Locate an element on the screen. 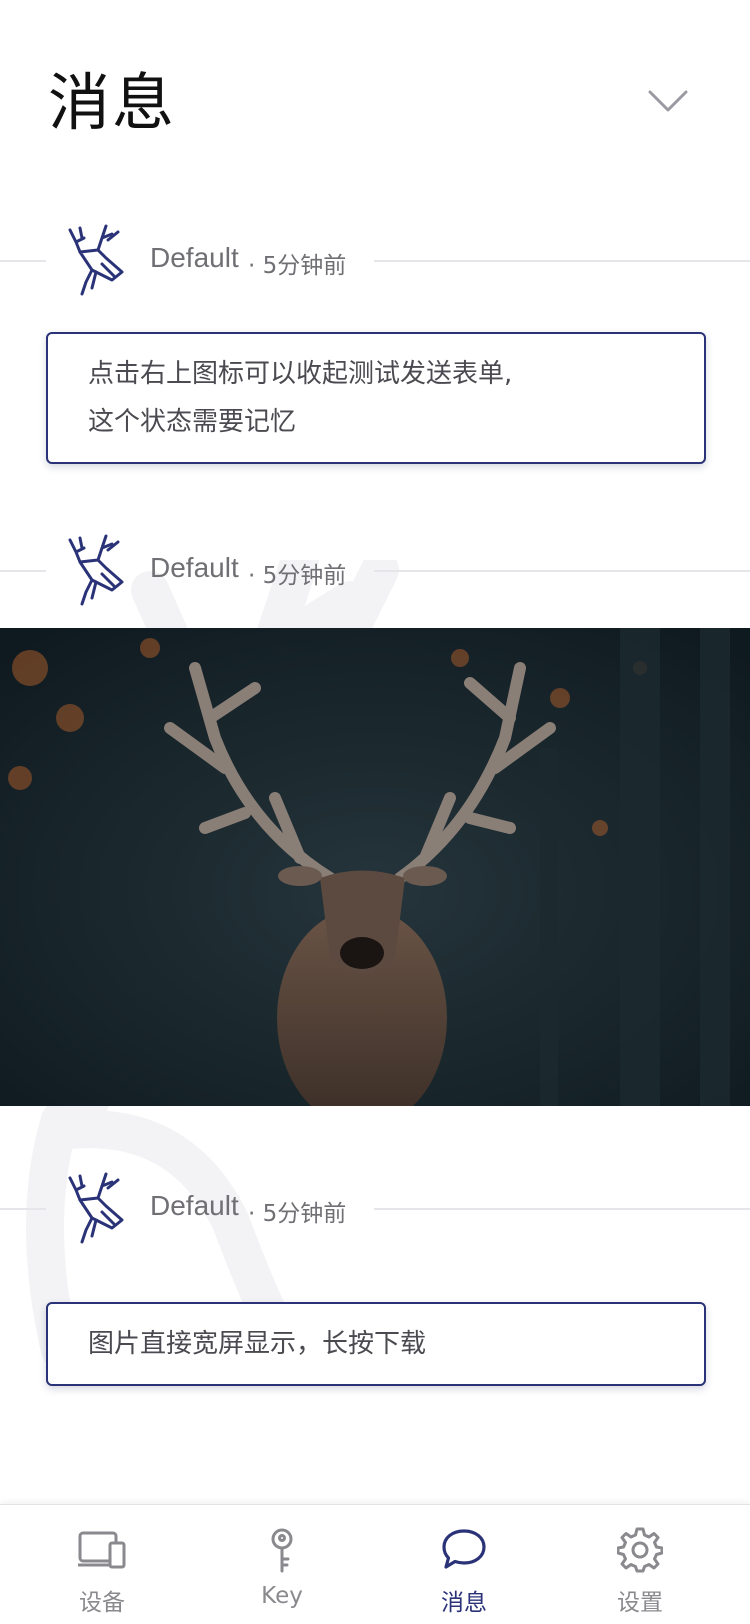 This screenshot has height=1624, width=750. tab-messages: 消息 is located at coordinates (464, 1564).